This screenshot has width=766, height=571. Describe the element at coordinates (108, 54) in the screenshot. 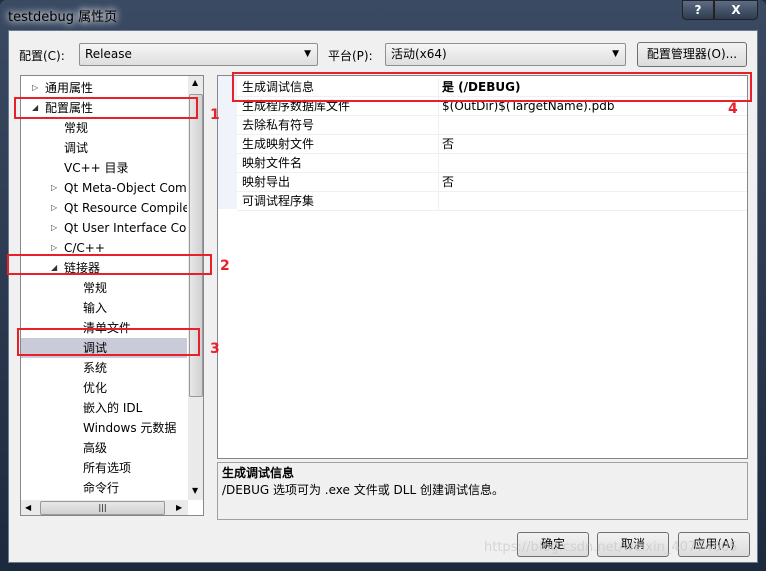

I see `config-value: Release` at that location.